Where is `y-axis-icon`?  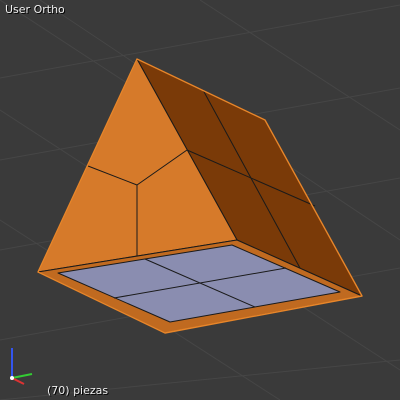
y-axis-icon is located at coordinates (22, 376).